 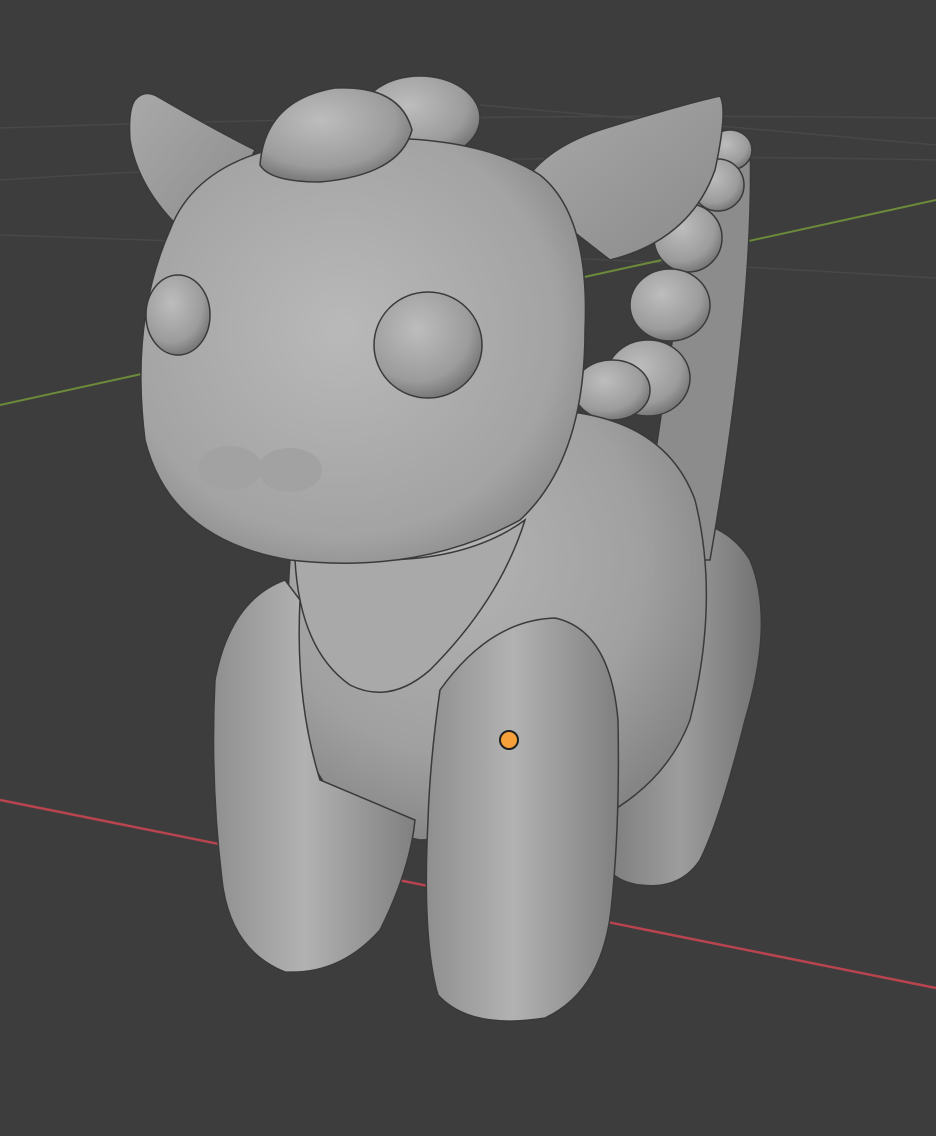 I want to click on eye-left, so click(x=178, y=315).